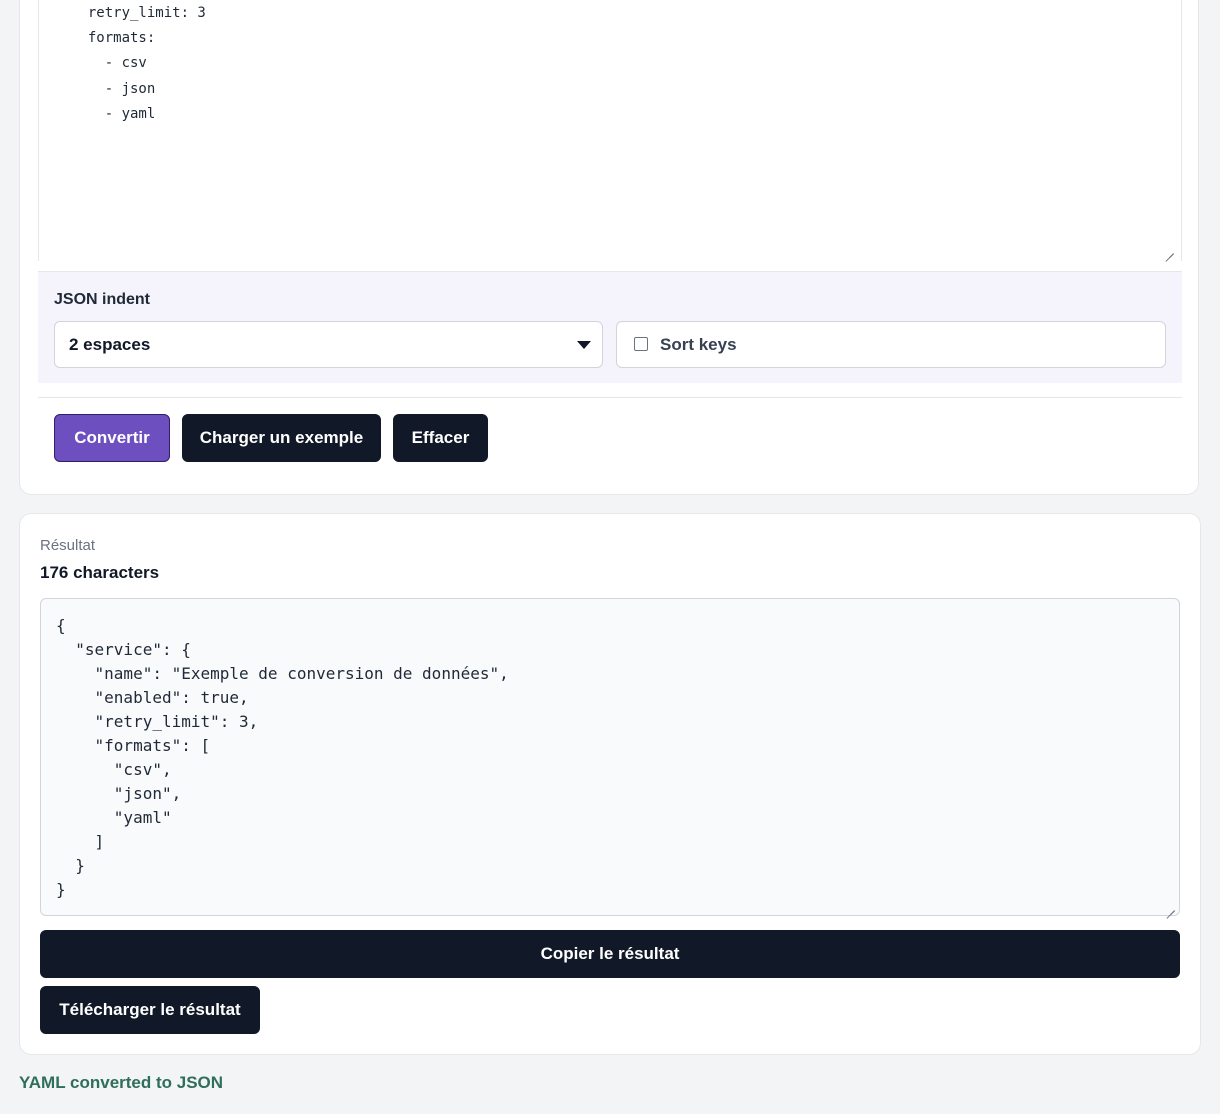 This screenshot has width=1220, height=1114. Describe the element at coordinates (112, 438) in the screenshot. I see `convert-button: Convertir` at that location.